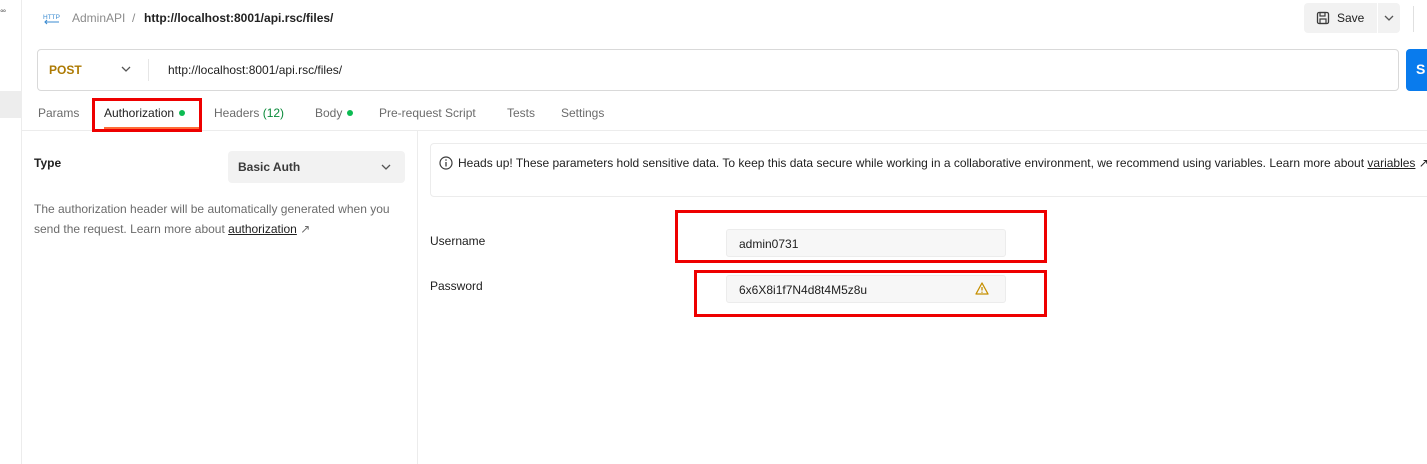 This screenshot has width=1427, height=464. What do you see at coordinates (1421, 69) in the screenshot?
I see `send-label: S` at bounding box center [1421, 69].